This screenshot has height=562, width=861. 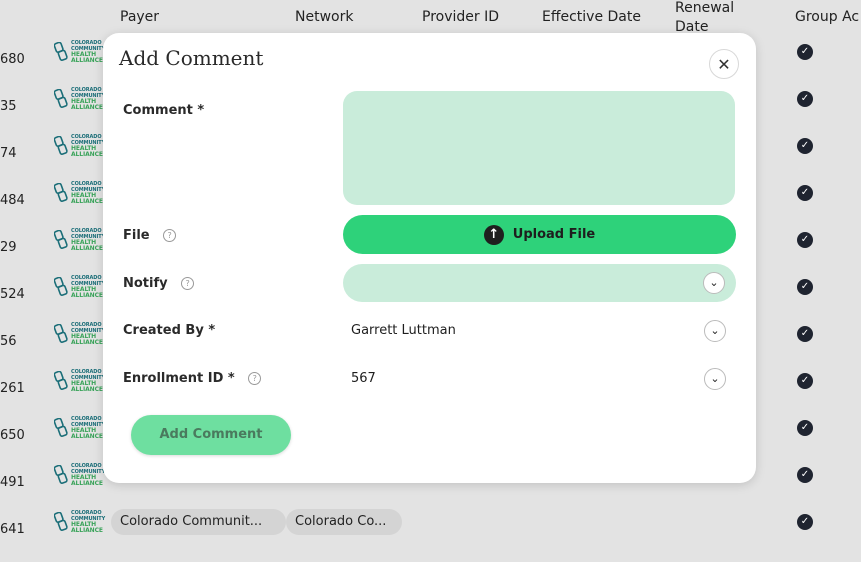 I want to click on enrollment-id-cell: 650, so click(x=12, y=435).